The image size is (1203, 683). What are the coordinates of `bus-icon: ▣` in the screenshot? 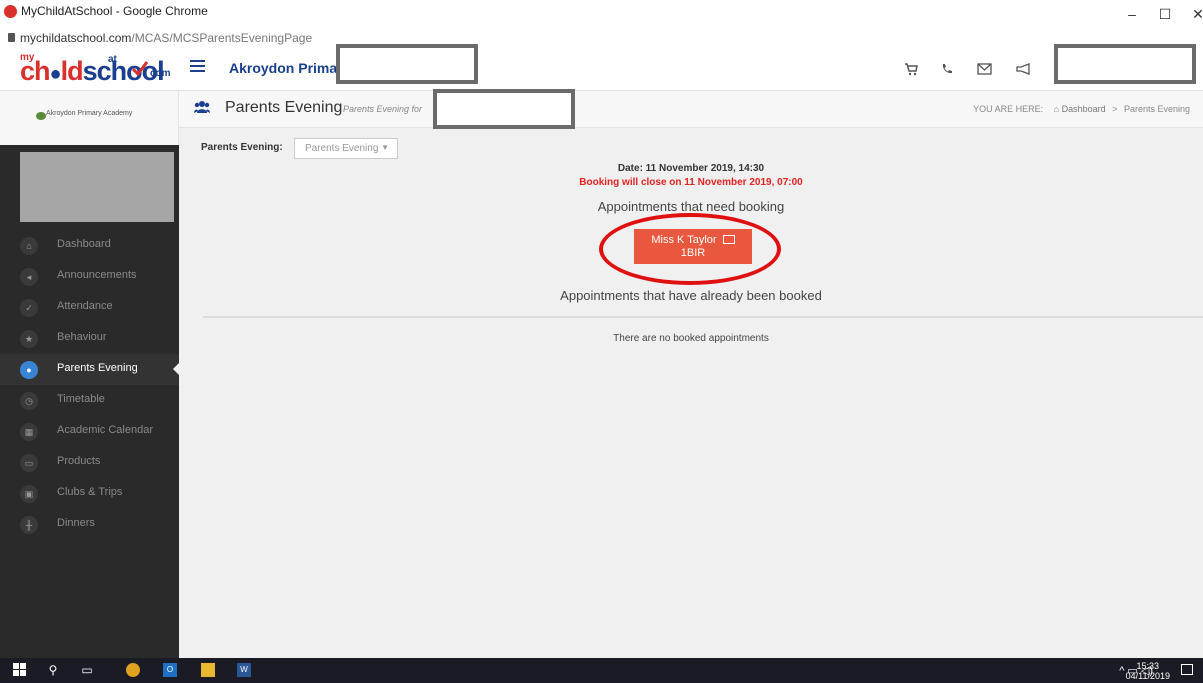 It's located at (29, 494).